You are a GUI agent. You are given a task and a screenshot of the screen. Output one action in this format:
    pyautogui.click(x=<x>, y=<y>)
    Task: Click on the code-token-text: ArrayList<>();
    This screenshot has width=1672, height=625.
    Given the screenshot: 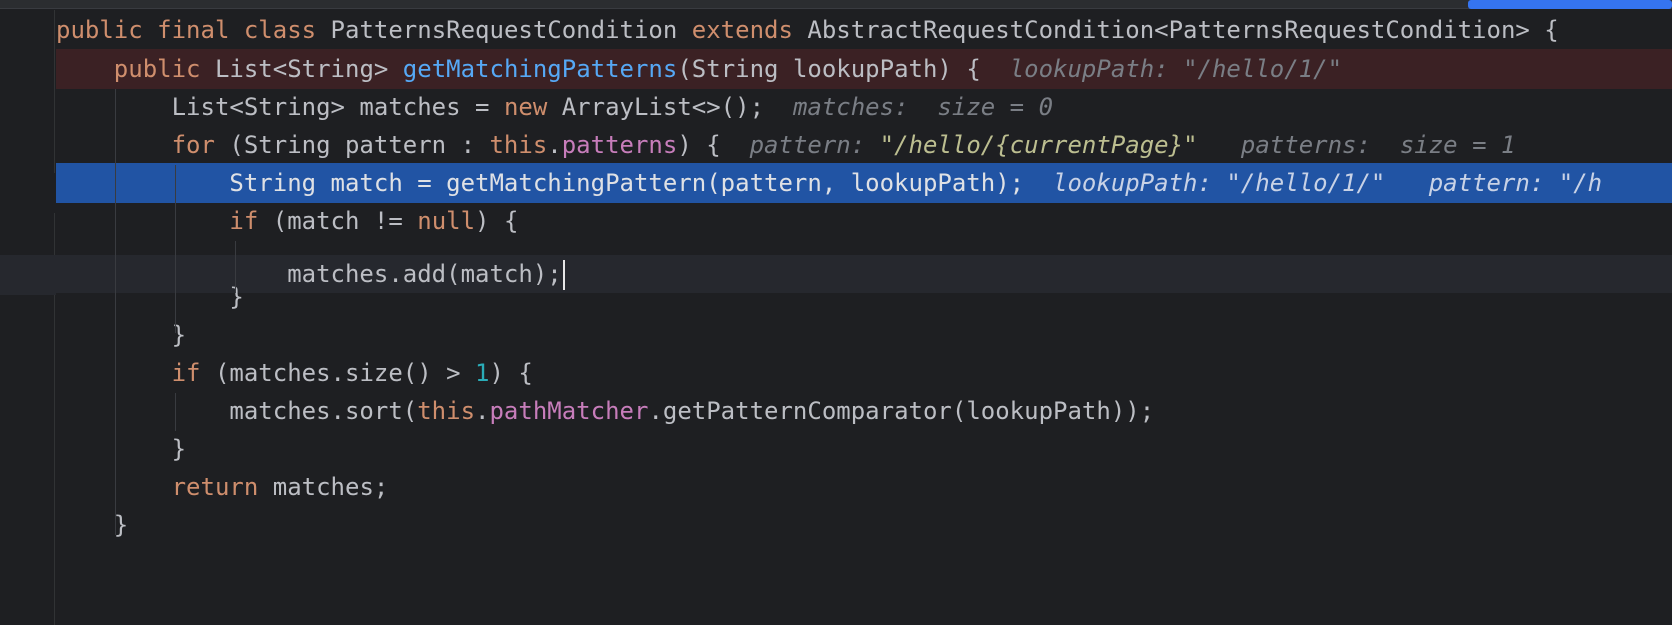 What is the action you would take?
    pyautogui.click(x=663, y=107)
    